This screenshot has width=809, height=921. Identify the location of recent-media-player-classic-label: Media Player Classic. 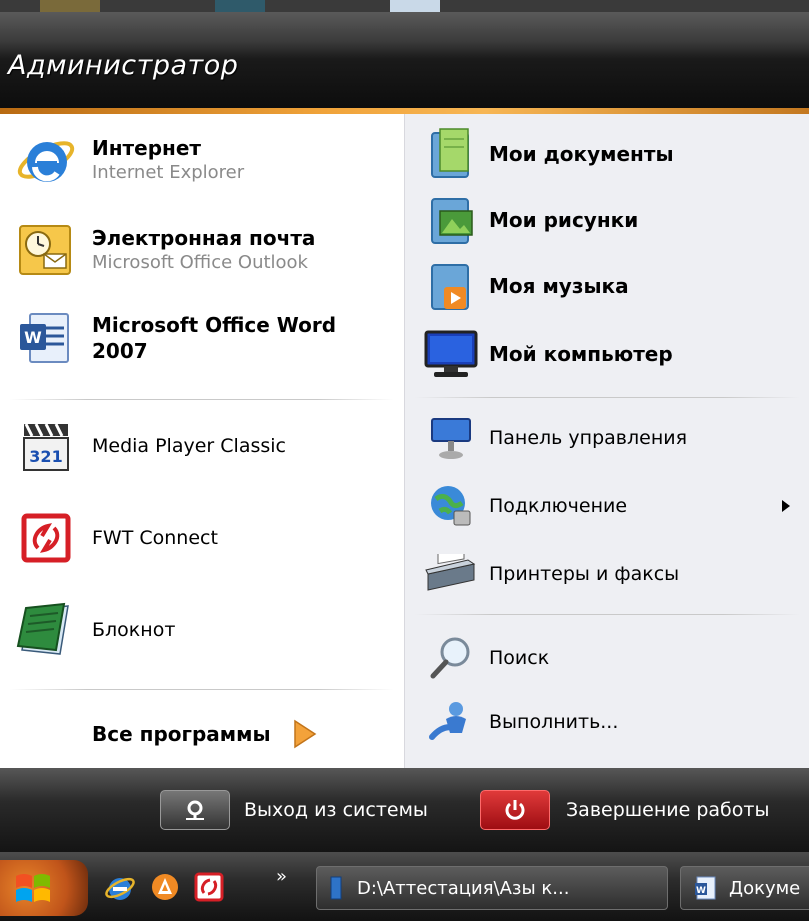
(189, 446).